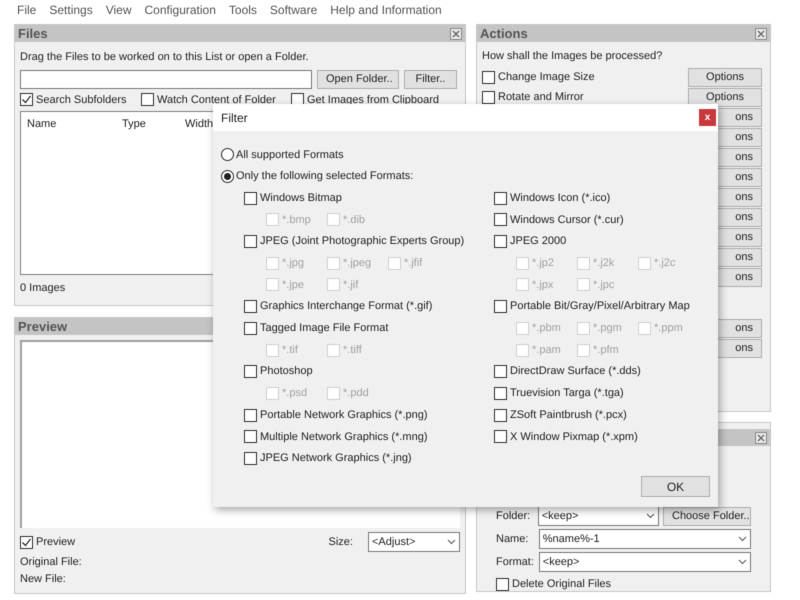 The width and height of the screenshot is (800, 600). I want to click on checkbox-label: Portable Network Graphics (*.png), so click(344, 415).